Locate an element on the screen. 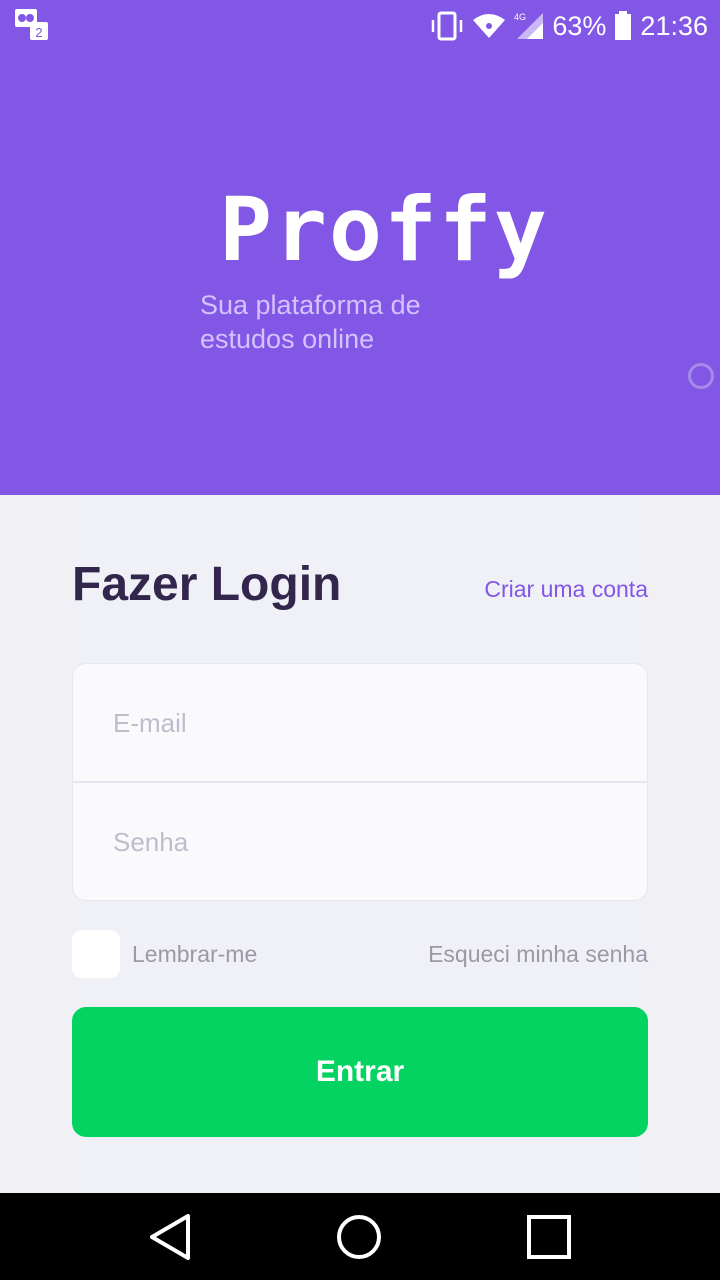  scroll-indicator-icon is located at coordinates (701, 376).